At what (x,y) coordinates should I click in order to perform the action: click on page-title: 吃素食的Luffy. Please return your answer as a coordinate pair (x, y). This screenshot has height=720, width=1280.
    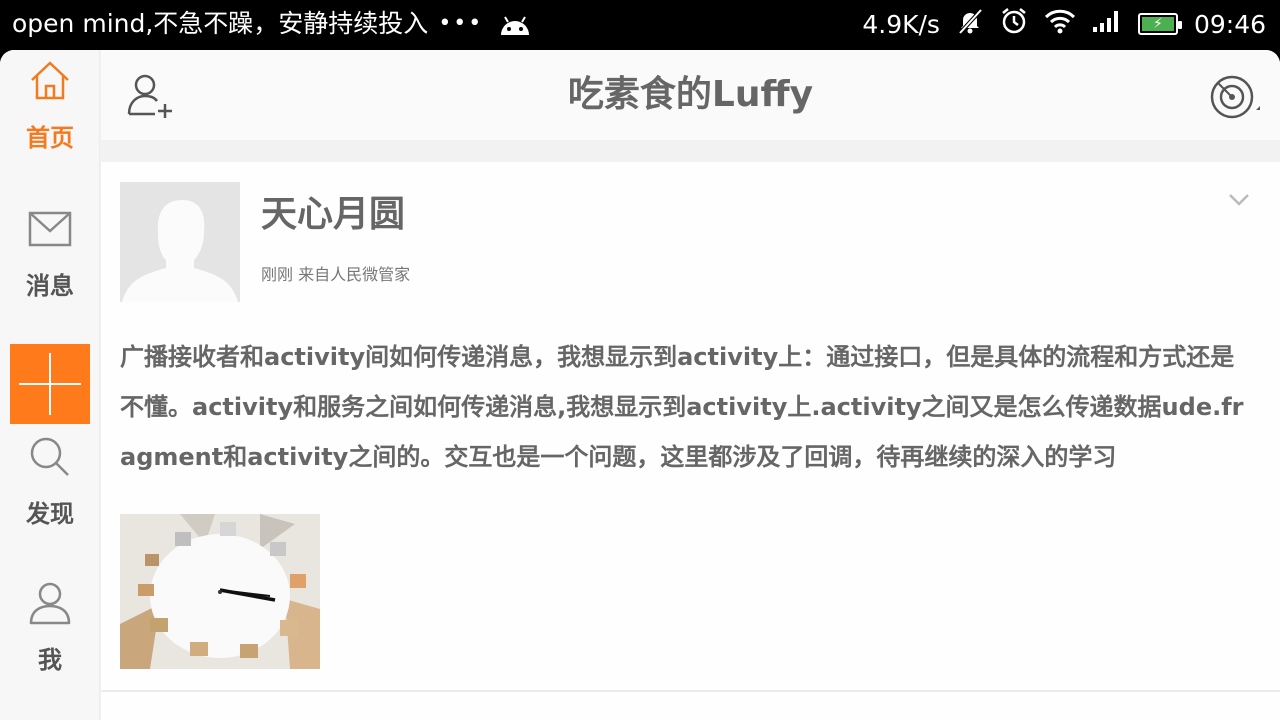
    Looking at the image, I should click on (690, 95).